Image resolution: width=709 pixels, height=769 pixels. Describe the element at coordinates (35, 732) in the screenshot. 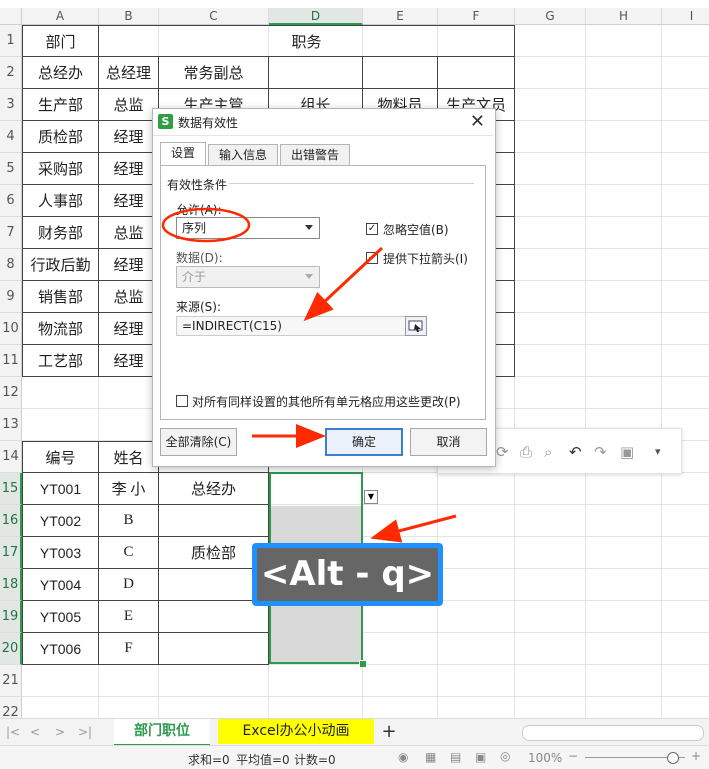

I see `prev-sheet-icon: <` at that location.